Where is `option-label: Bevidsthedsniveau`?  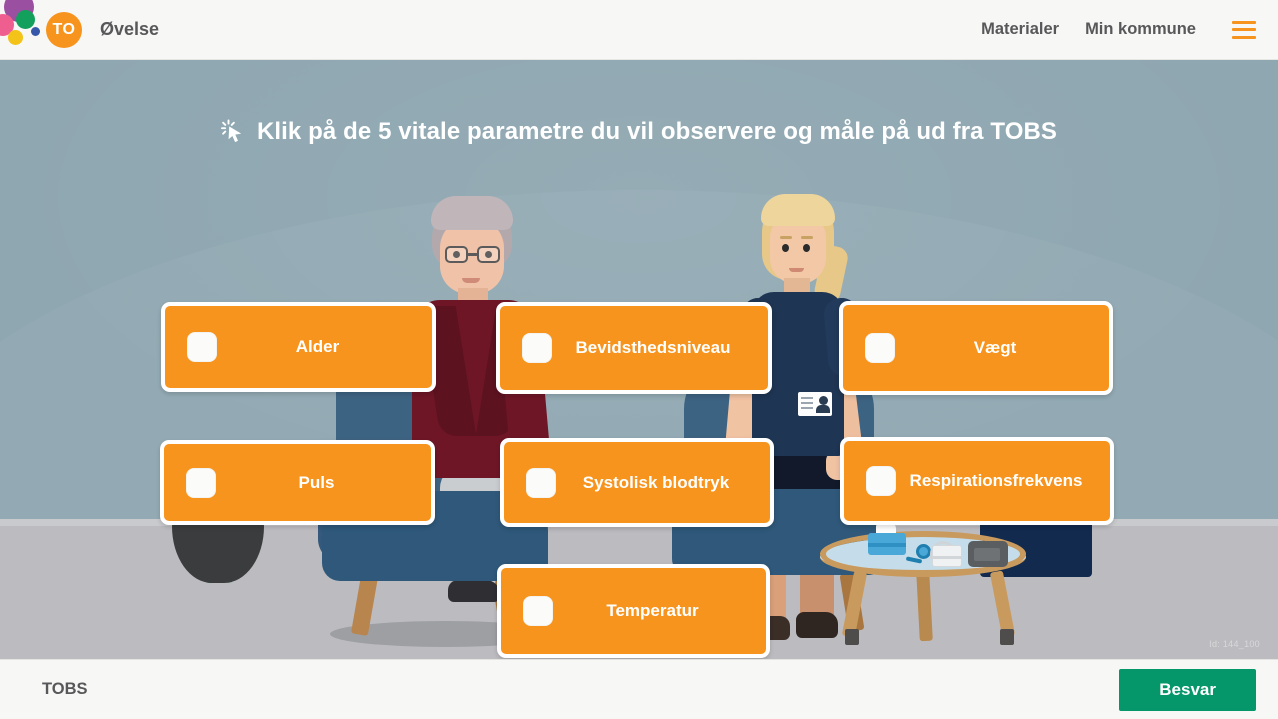
option-label: Bevidsthedsniveau is located at coordinates (653, 347).